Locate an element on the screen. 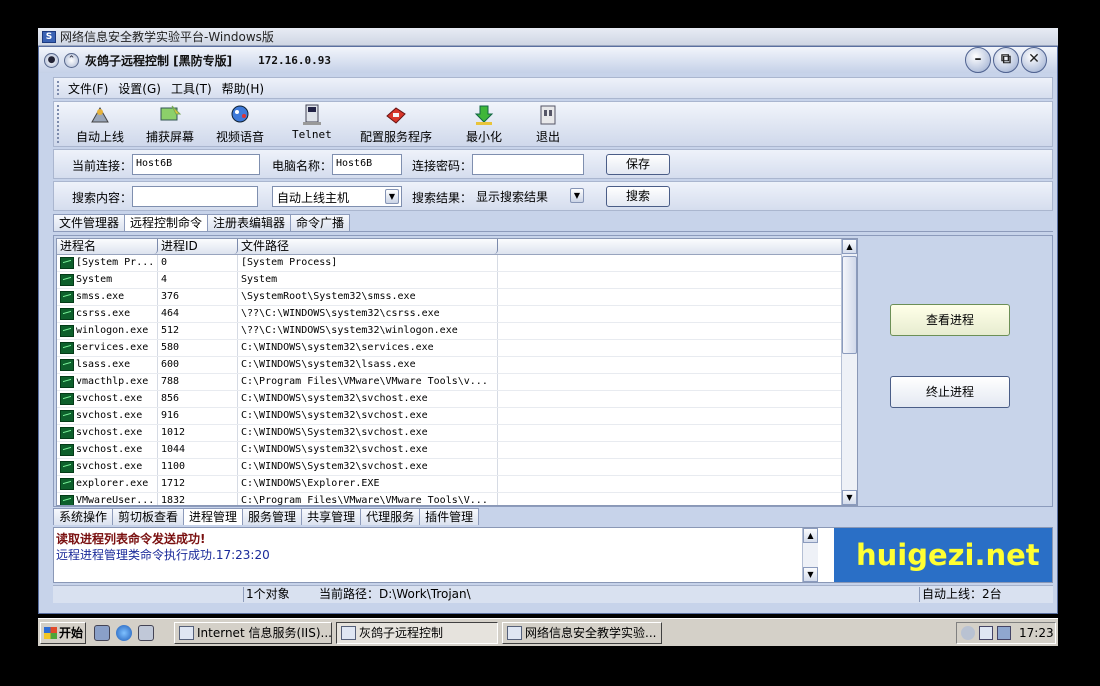 The width and height of the screenshot is (1100, 686). video-voice-button: 视频语音 is located at coordinates (240, 125).